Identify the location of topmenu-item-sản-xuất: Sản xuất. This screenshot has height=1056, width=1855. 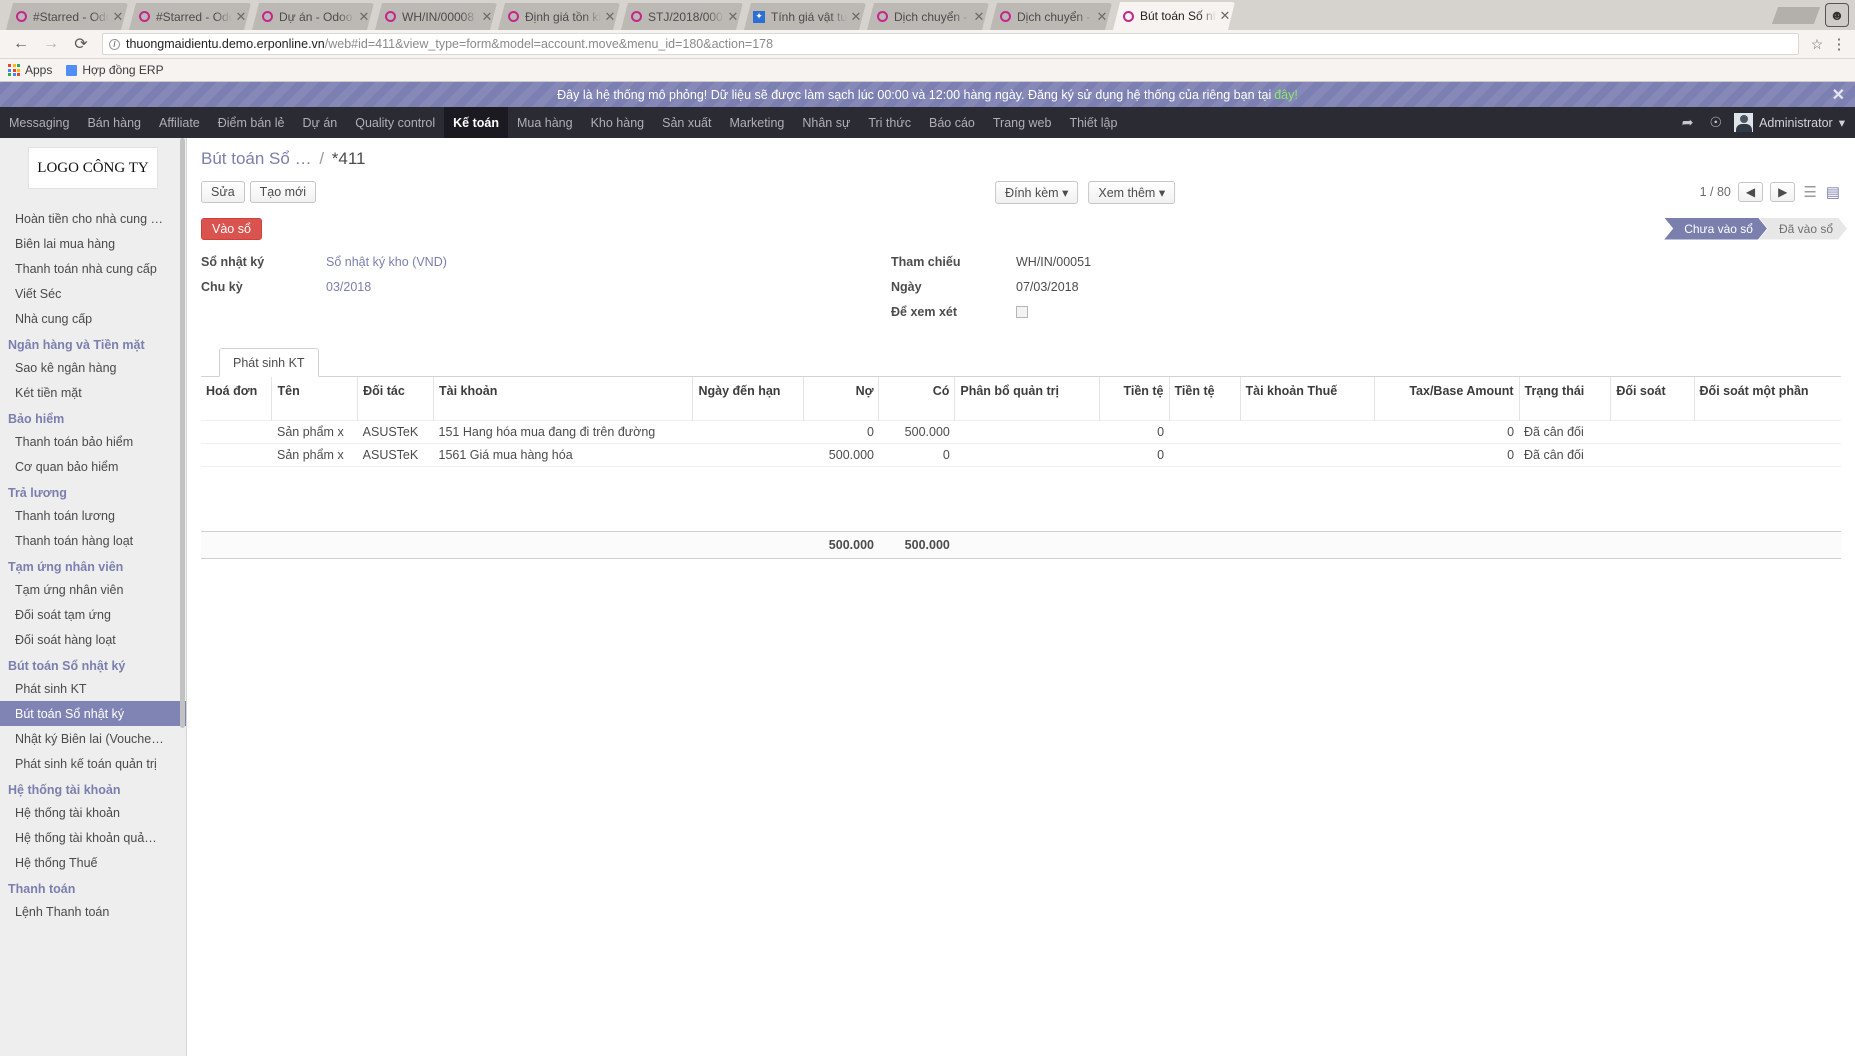
(686, 122).